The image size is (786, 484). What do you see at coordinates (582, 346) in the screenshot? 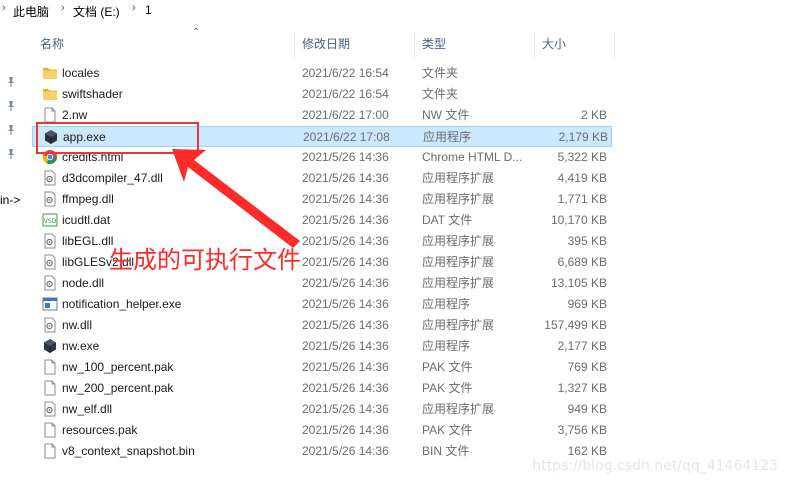
I see `file-size: 2,177 KB` at bounding box center [582, 346].